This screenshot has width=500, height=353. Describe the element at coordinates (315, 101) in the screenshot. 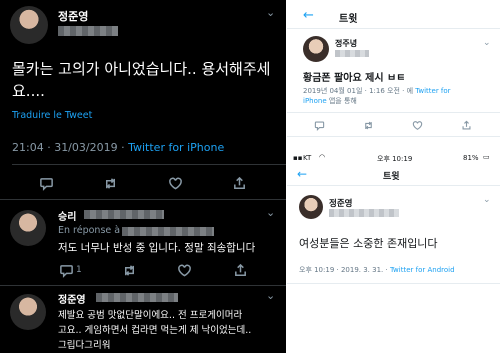

I see `source-link-cont: iPhone` at that location.